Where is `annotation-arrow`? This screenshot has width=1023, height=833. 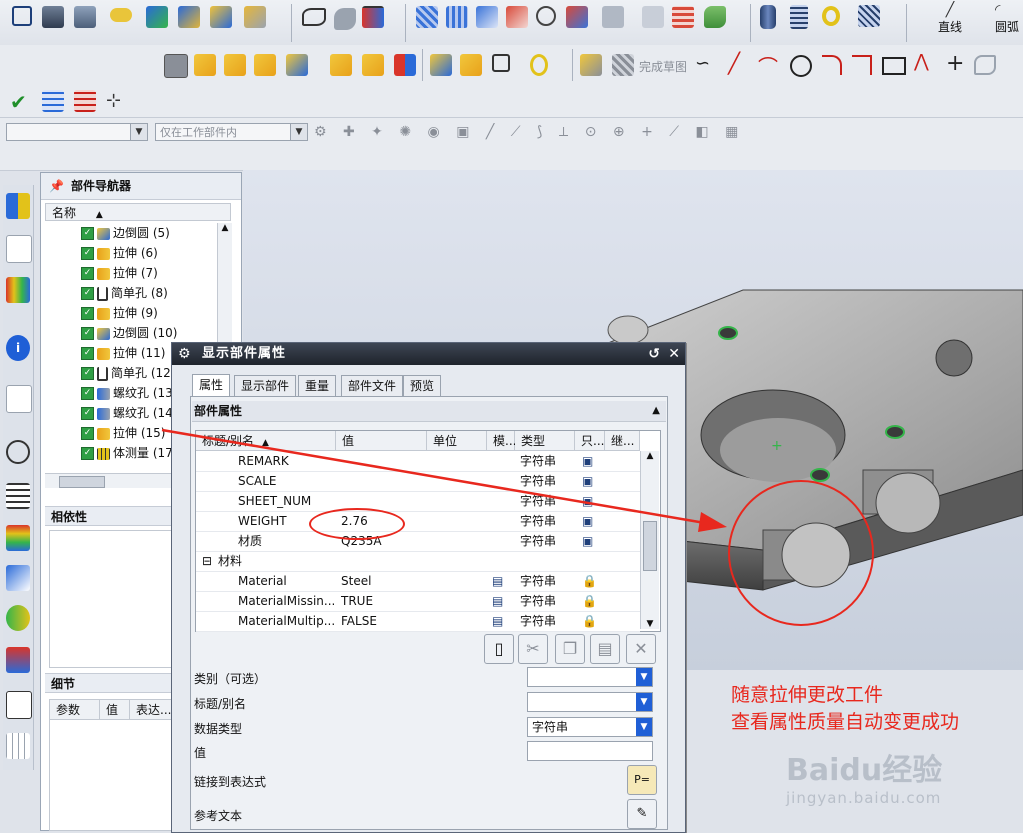 annotation-arrow is located at coordinates (444, 480).